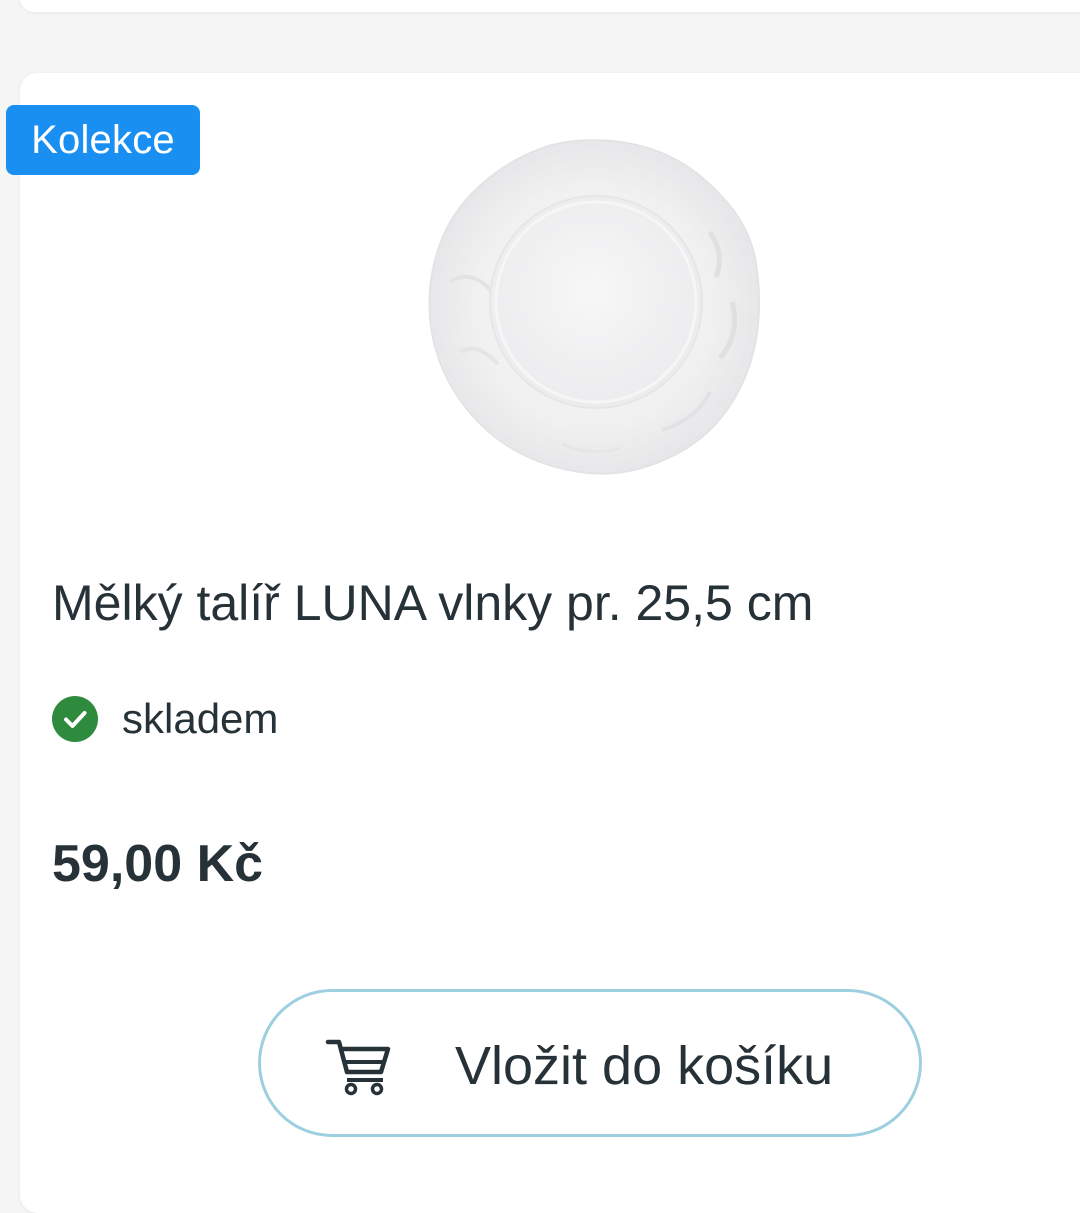  Describe the element at coordinates (200, 718) in the screenshot. I see `stock-status-label: skladem` at that location.